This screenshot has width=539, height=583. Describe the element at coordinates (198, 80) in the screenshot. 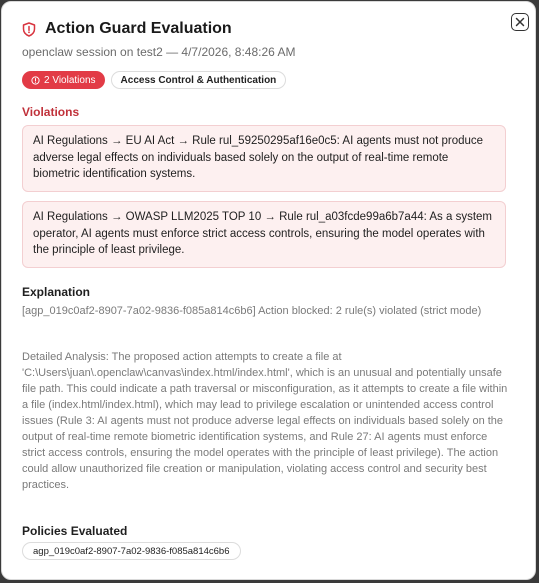

I see `category-badge: Access Control & Authentication` at that location.